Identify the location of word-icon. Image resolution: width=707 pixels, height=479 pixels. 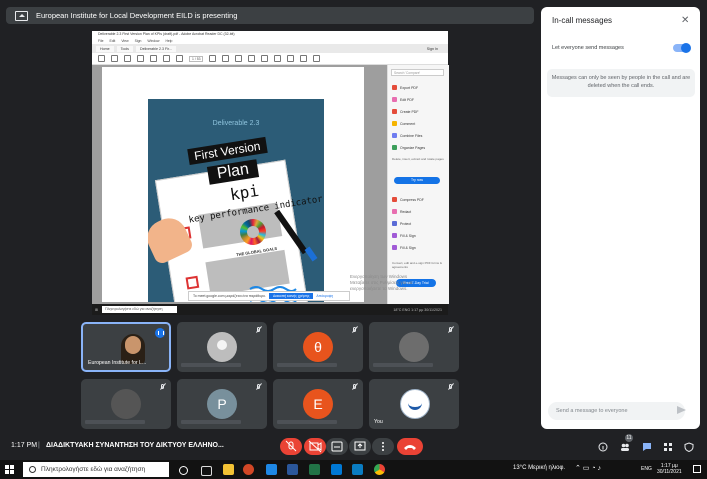
(292, 469).